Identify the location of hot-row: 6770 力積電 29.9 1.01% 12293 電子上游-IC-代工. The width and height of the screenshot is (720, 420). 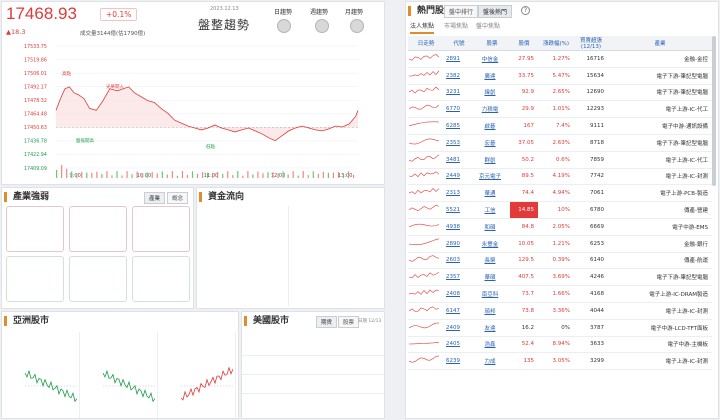
(560, 109).